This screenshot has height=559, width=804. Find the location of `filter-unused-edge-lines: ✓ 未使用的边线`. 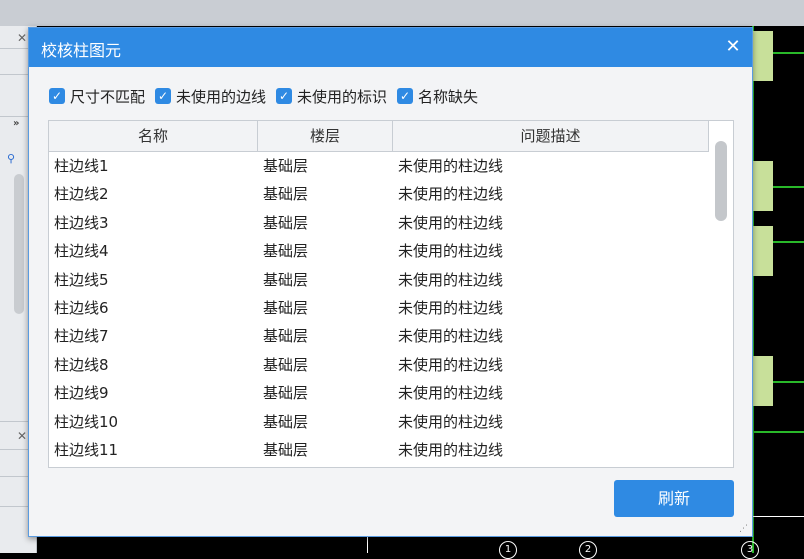

filter-unused-edge-lines: ✓ 未使用的边线 is located at coordinates (210, 96).